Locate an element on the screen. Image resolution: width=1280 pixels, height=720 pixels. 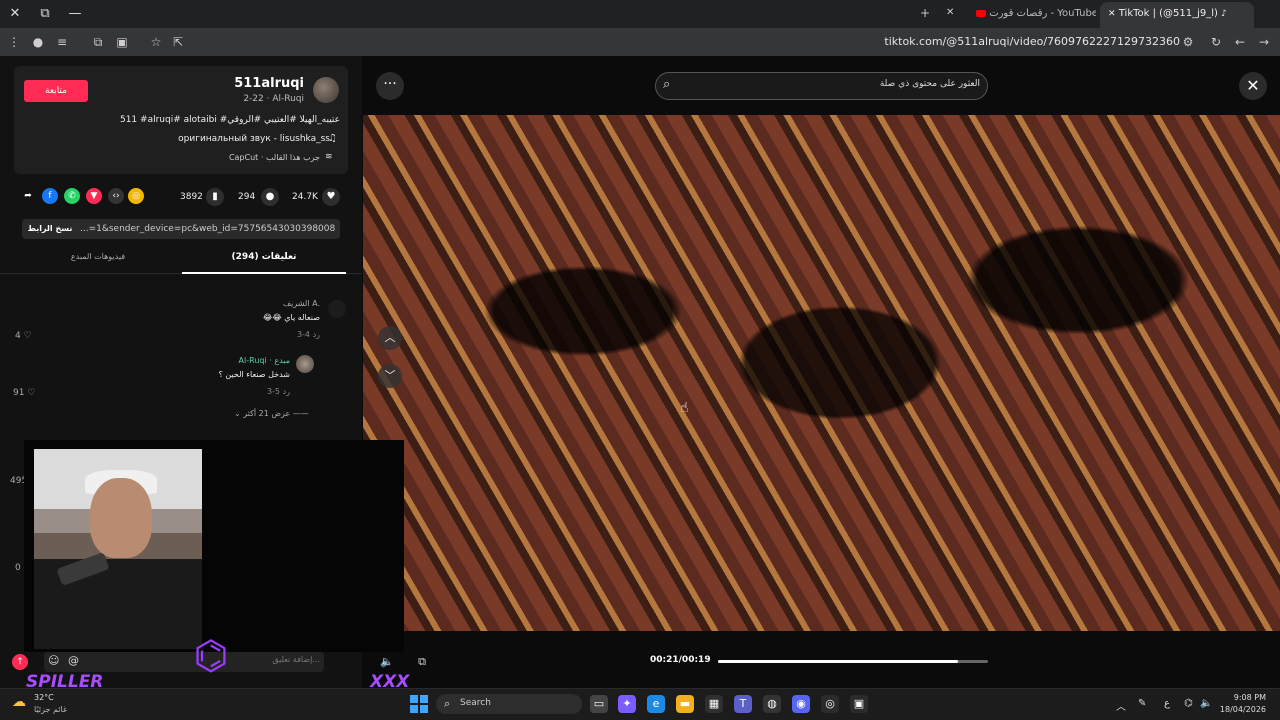
picture-in-picture-icon: ⧉ is located at coordinates (422, 662).